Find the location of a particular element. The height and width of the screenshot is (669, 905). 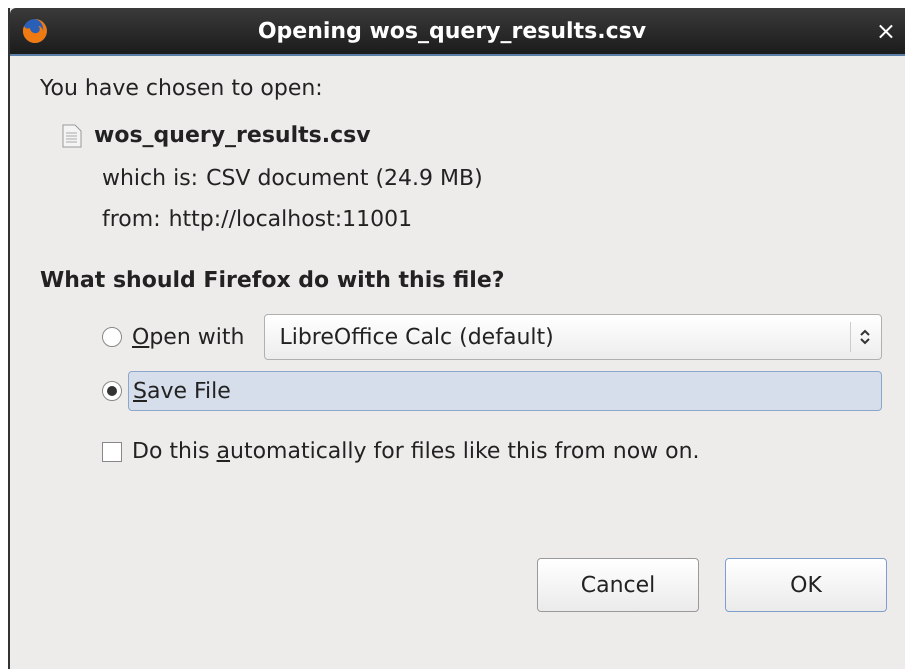

checkbox is located at coordinates (112, 452).